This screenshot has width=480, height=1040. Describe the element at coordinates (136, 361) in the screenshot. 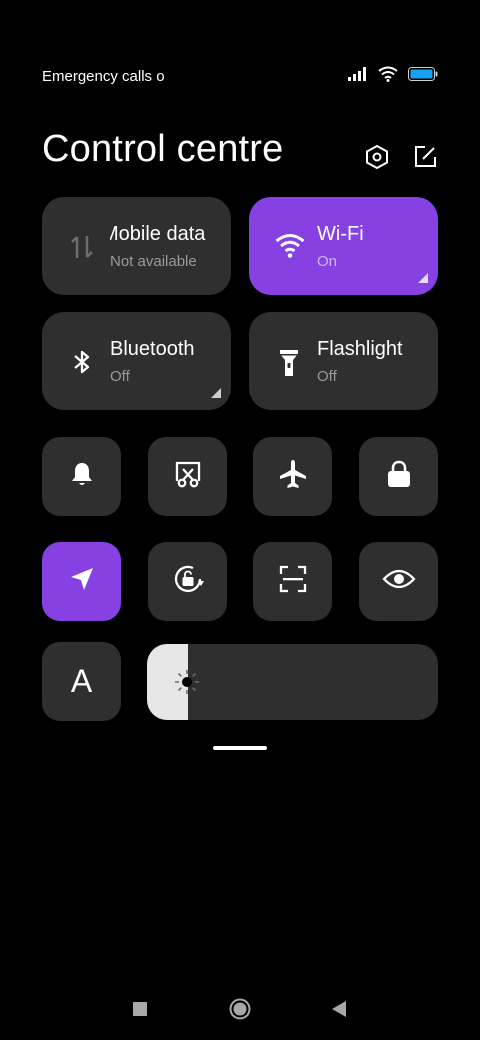

I see `bluetooth-tile: Bluetooth Off` at that location.